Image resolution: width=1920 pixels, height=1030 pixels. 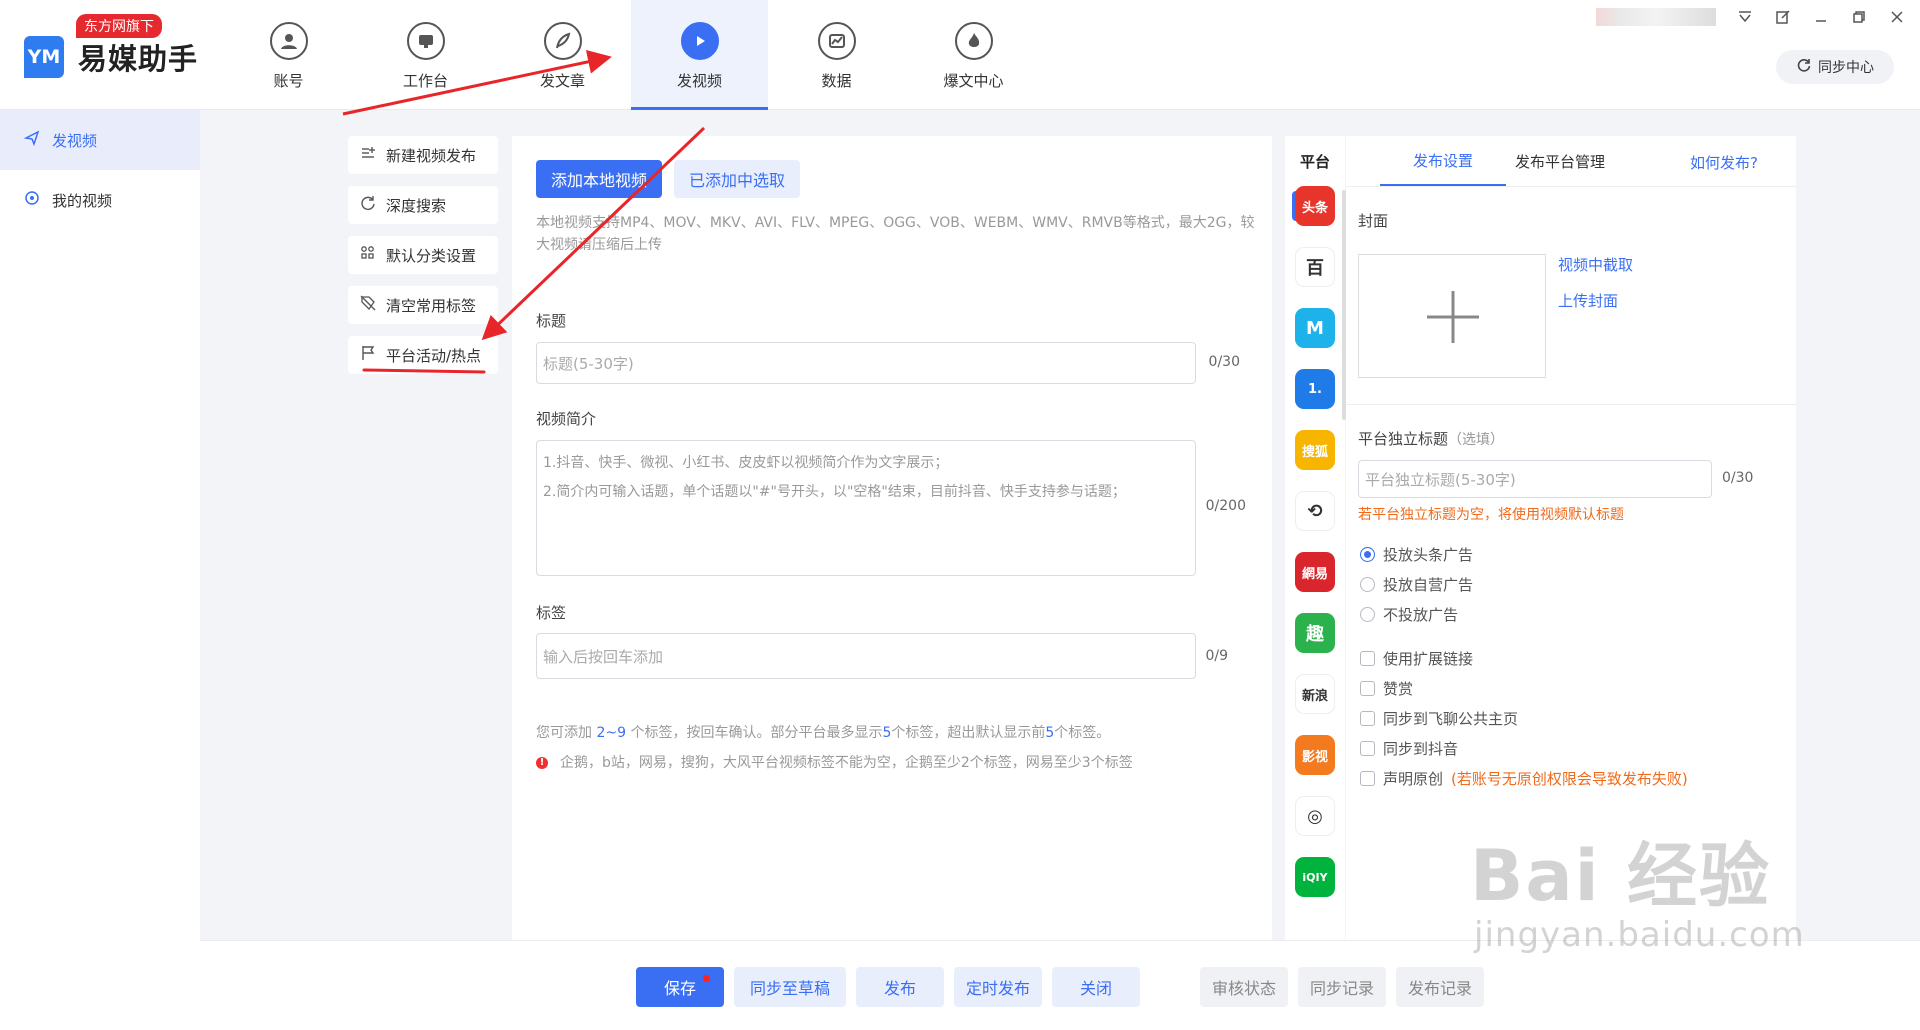 I want to click on select-from-added-button: 已添加中选取, so click(x=737, y=179).